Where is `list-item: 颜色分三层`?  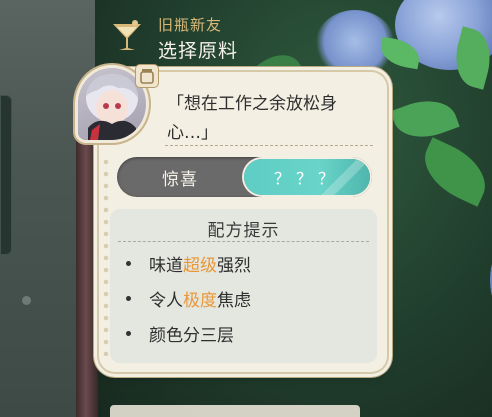
list-item: 颜色分三层 is located at coordinates (180, 333).